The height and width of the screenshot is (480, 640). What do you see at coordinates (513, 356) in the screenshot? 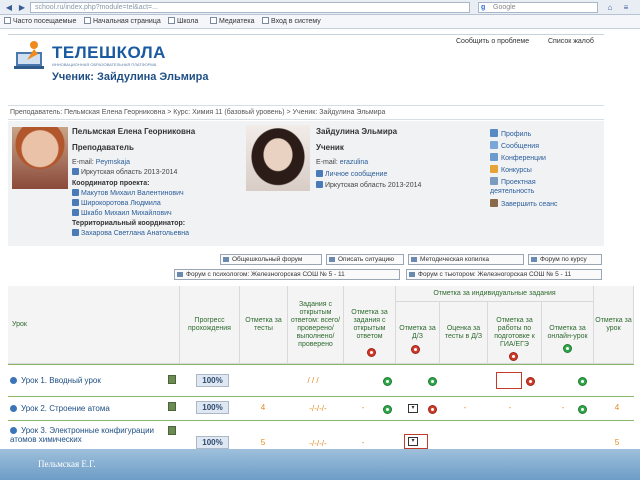
I see `exam-mark-icon` at bounding box center [513, 356].